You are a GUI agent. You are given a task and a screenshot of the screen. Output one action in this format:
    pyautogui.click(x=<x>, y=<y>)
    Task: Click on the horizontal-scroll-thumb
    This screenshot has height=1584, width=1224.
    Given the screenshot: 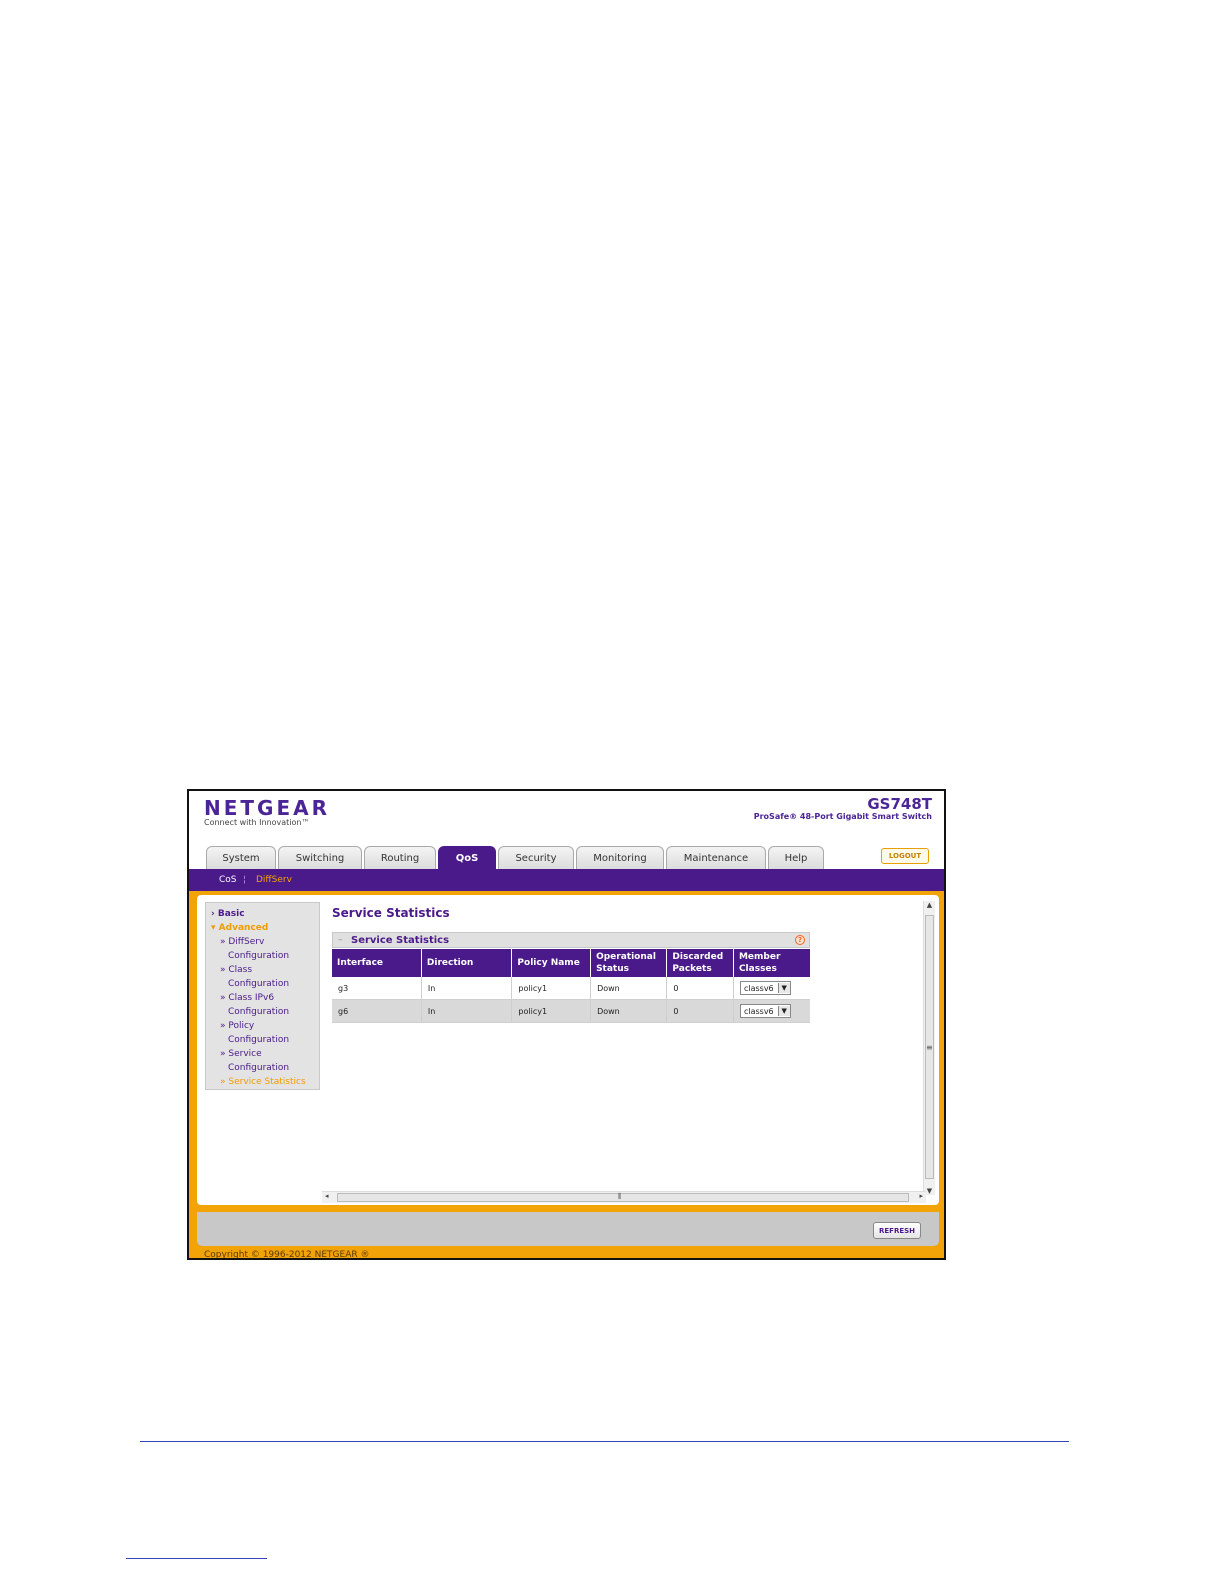 What is the action you would take?
    pyautogui.click(x=623, y=1197)
    